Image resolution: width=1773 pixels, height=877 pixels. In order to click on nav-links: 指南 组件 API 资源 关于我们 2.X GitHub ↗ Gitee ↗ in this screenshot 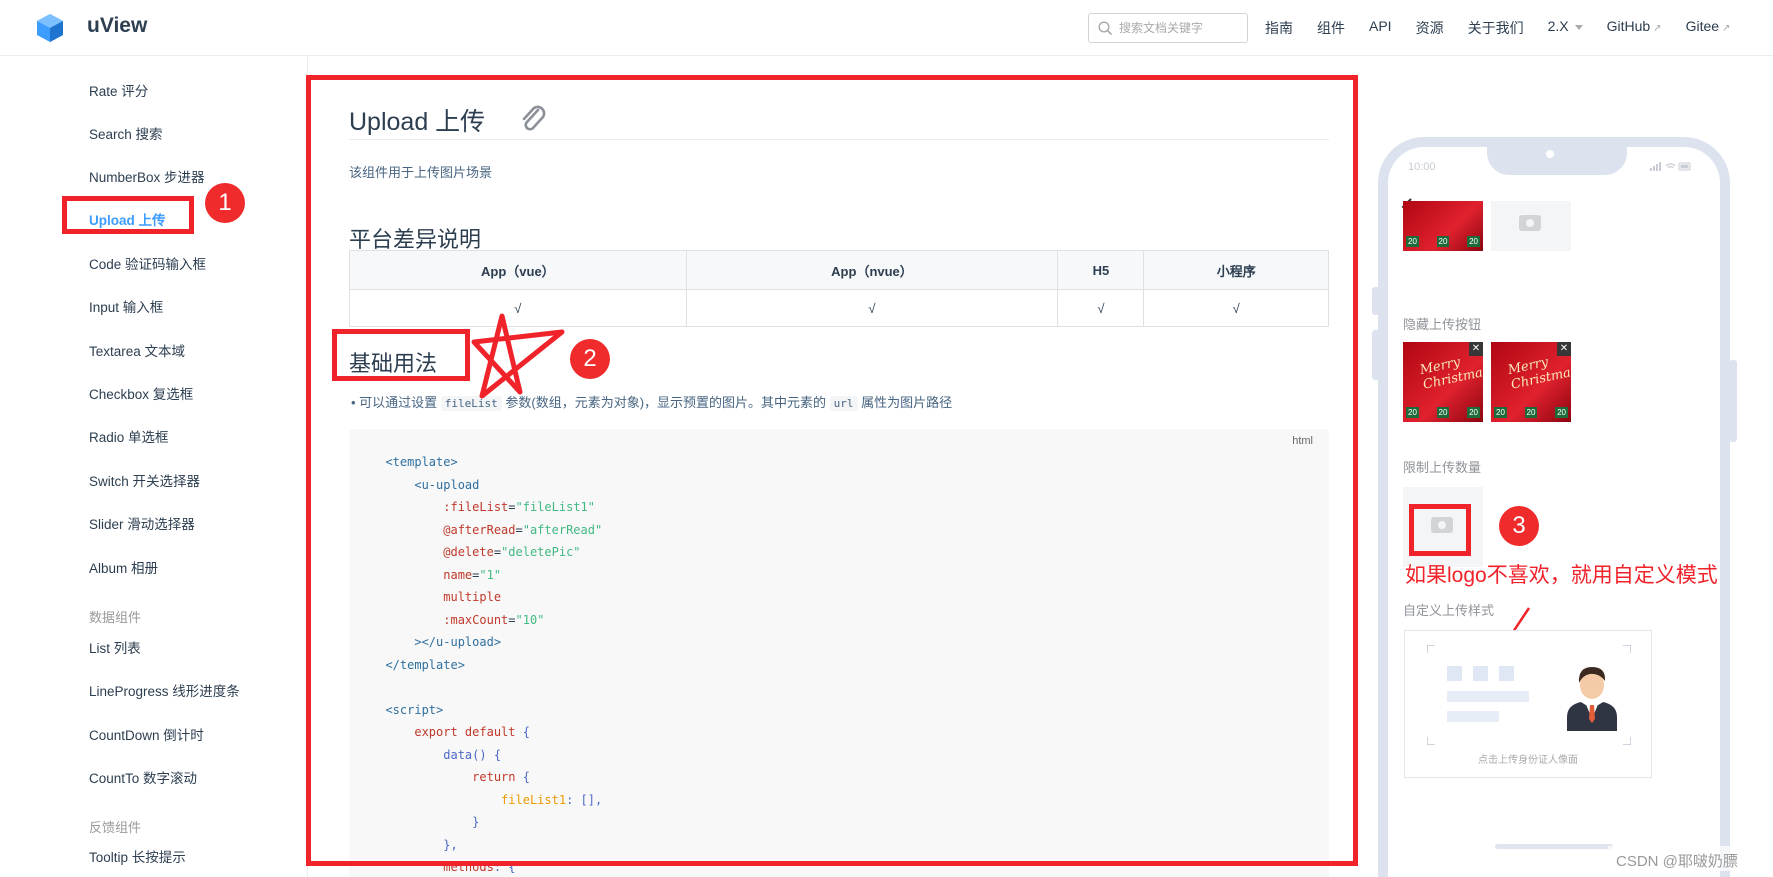, I will do `click(1497, 28)`.